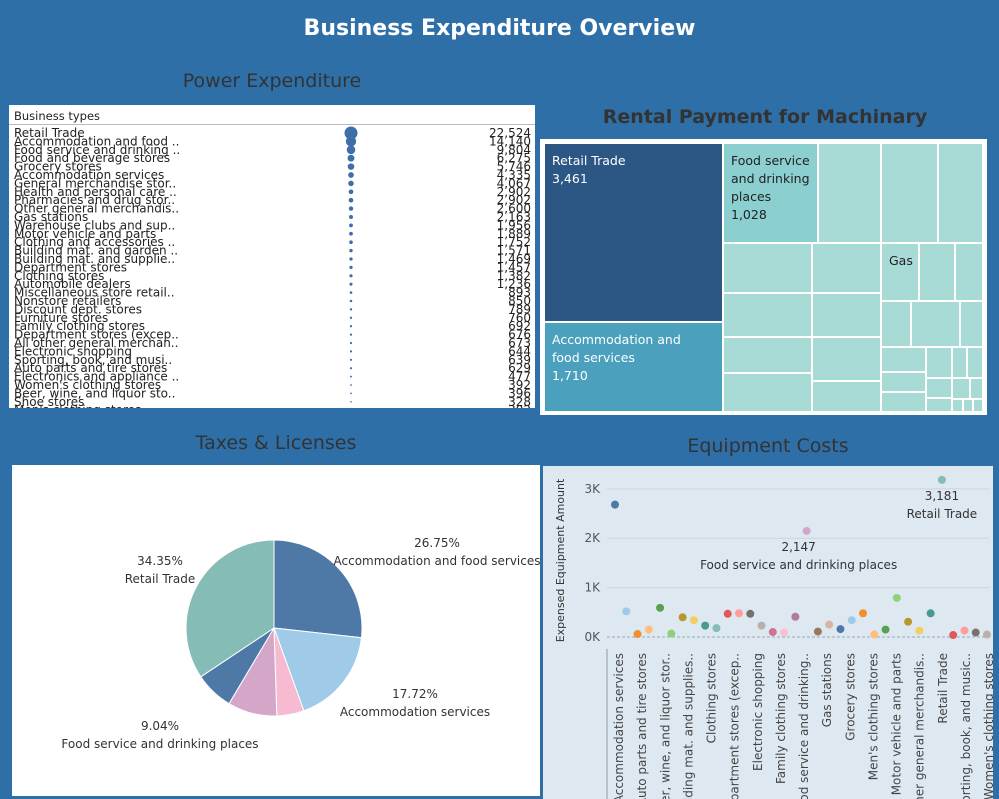  What do you see at coordinates (633, 367) in the screenshot?
I see `treemap-tile-accommodation-food: Accommodation and food services 1,710` at bounding box center [633, 367].